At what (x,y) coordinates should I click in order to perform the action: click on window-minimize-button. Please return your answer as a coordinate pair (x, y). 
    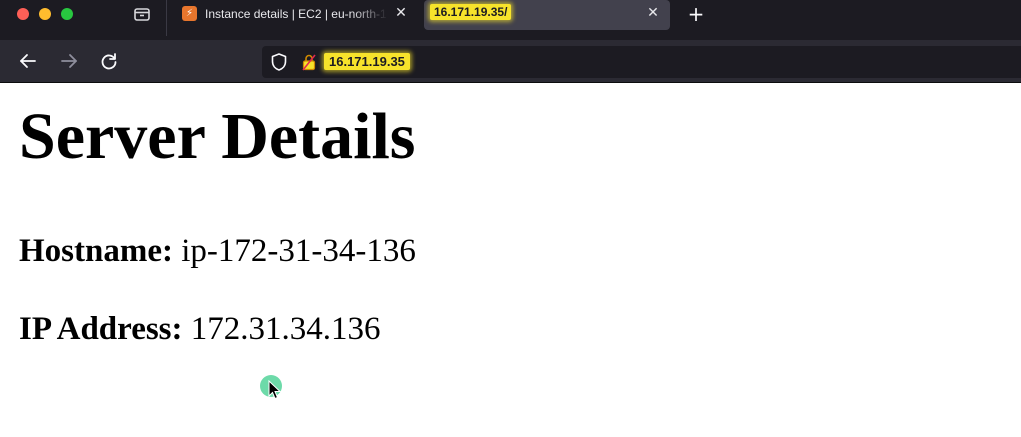
    Looking at the image, I should click on (45, 14).